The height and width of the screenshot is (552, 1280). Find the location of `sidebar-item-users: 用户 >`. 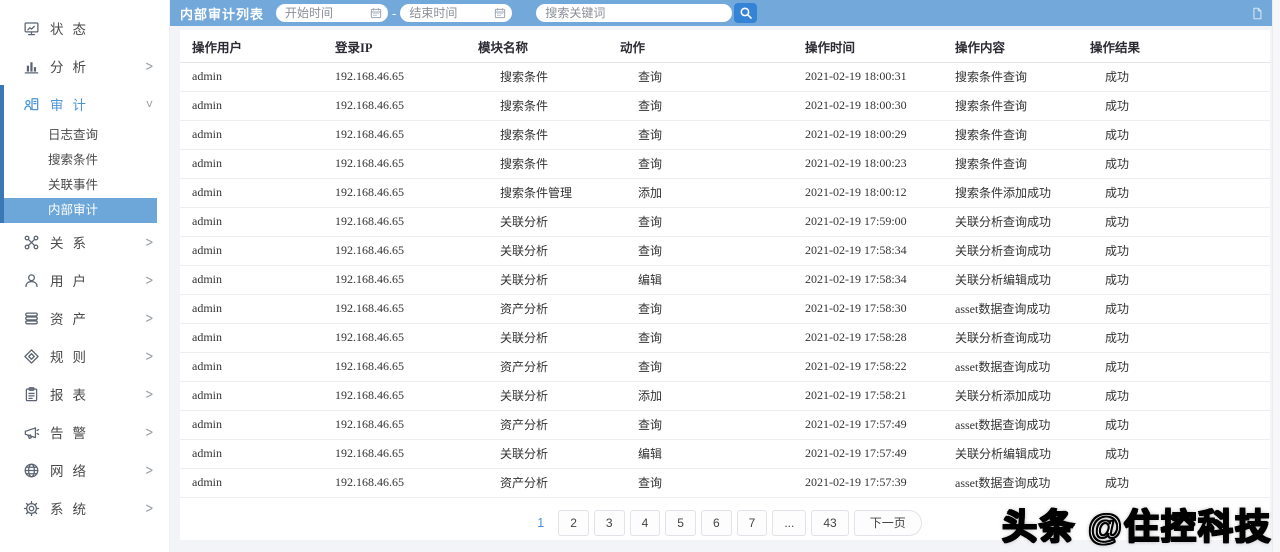

sidebar-item-users: 用户 > is located at coordinates (78, 280).